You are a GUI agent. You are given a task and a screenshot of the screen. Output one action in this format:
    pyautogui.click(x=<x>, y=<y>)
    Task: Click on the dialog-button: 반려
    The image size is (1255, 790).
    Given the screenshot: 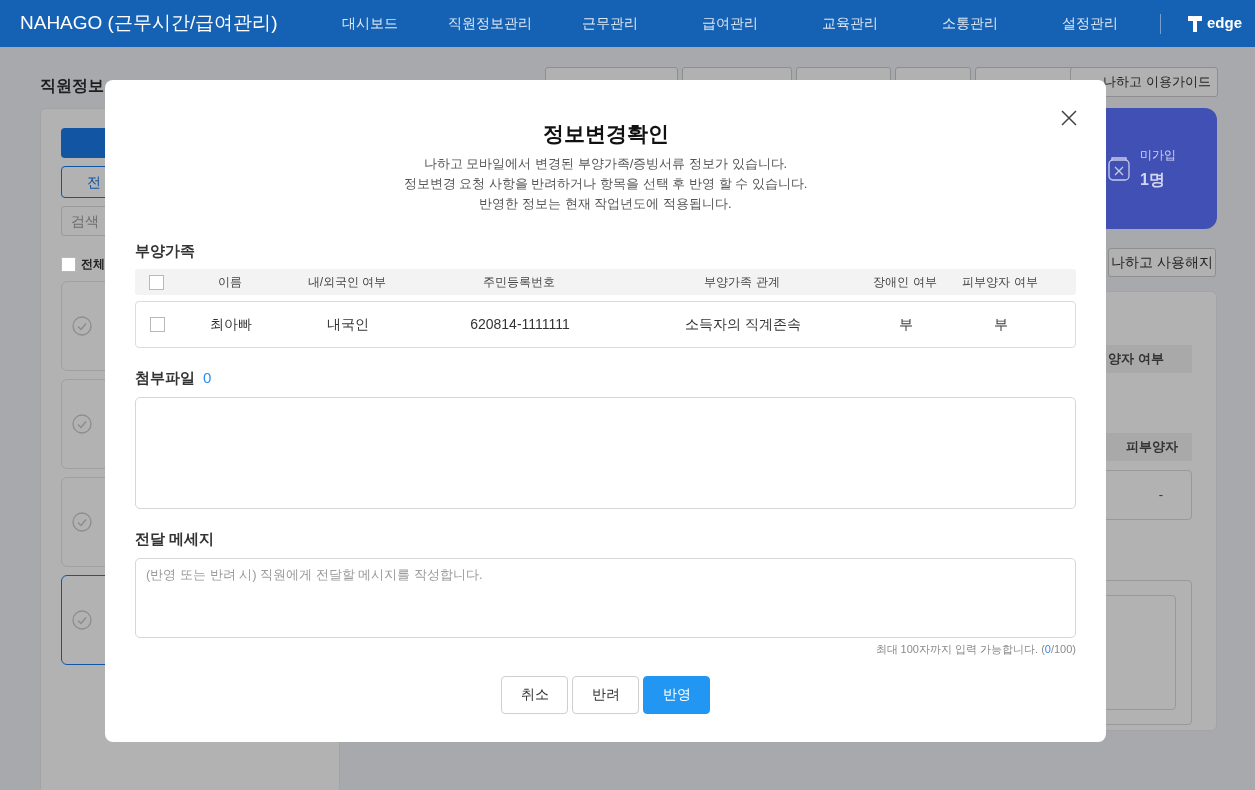 What is the action you would take?
    pyautogui.click(x=605, y=694)
    